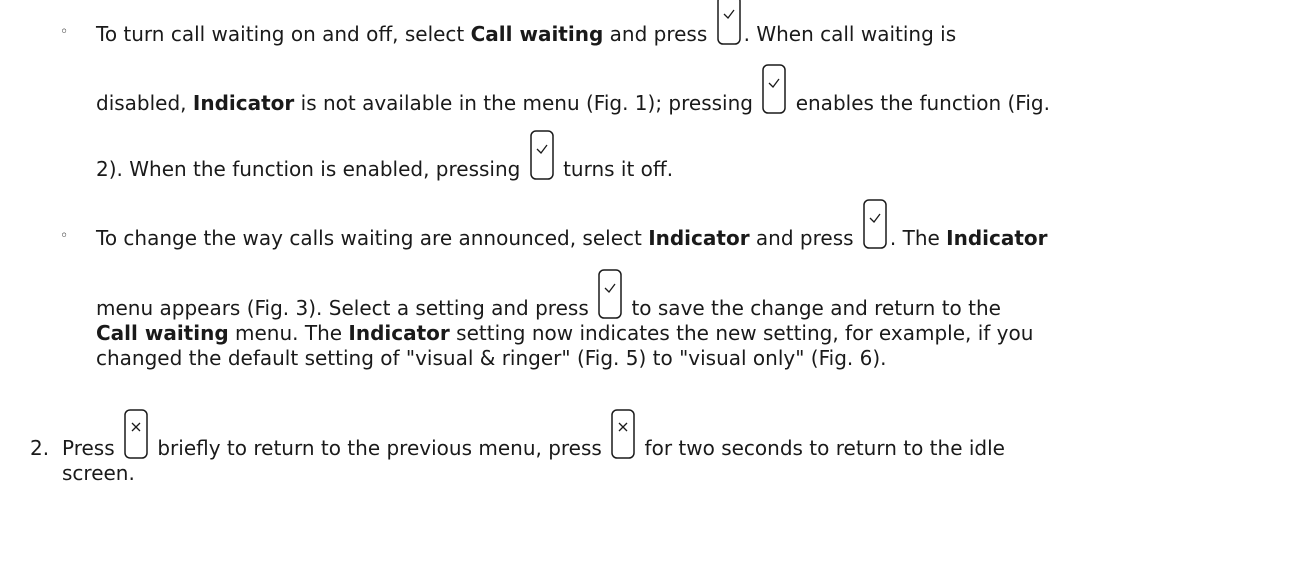 This screenshot has height=565, width=1293. I want to click on text: enables the function (Fig., so click(919, 103).